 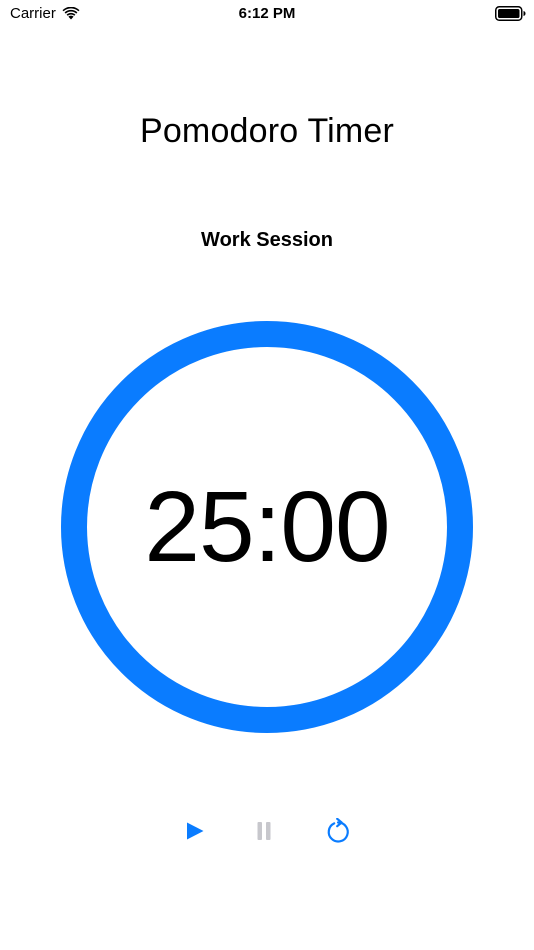 What do you see at coordinates (267, 131) in the screenshot?
I see `app-title: Pomodoro Timer` at bounding box center [267, 131].